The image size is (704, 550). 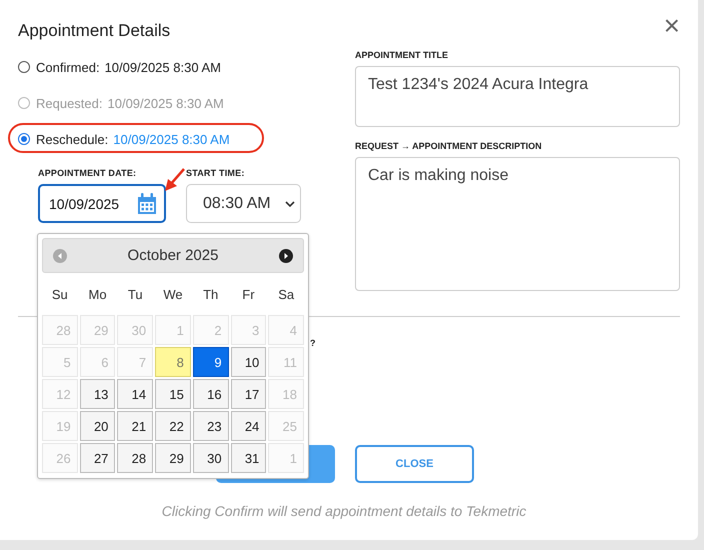 What do you see at coordinates (59, 295) in the screenshot?
I see `weekday-label: Su` at bounding box center [59, 295].